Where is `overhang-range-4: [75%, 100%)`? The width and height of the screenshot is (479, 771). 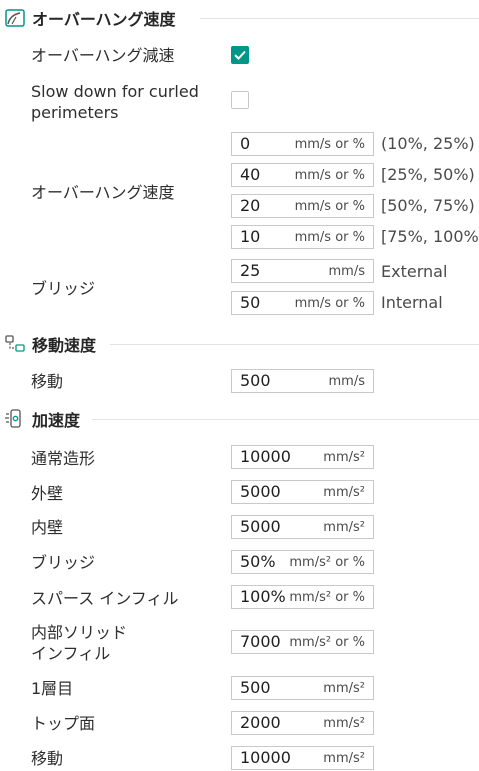 overhang-range-4: [75%, 100%) is located at coordinates (430, 236).